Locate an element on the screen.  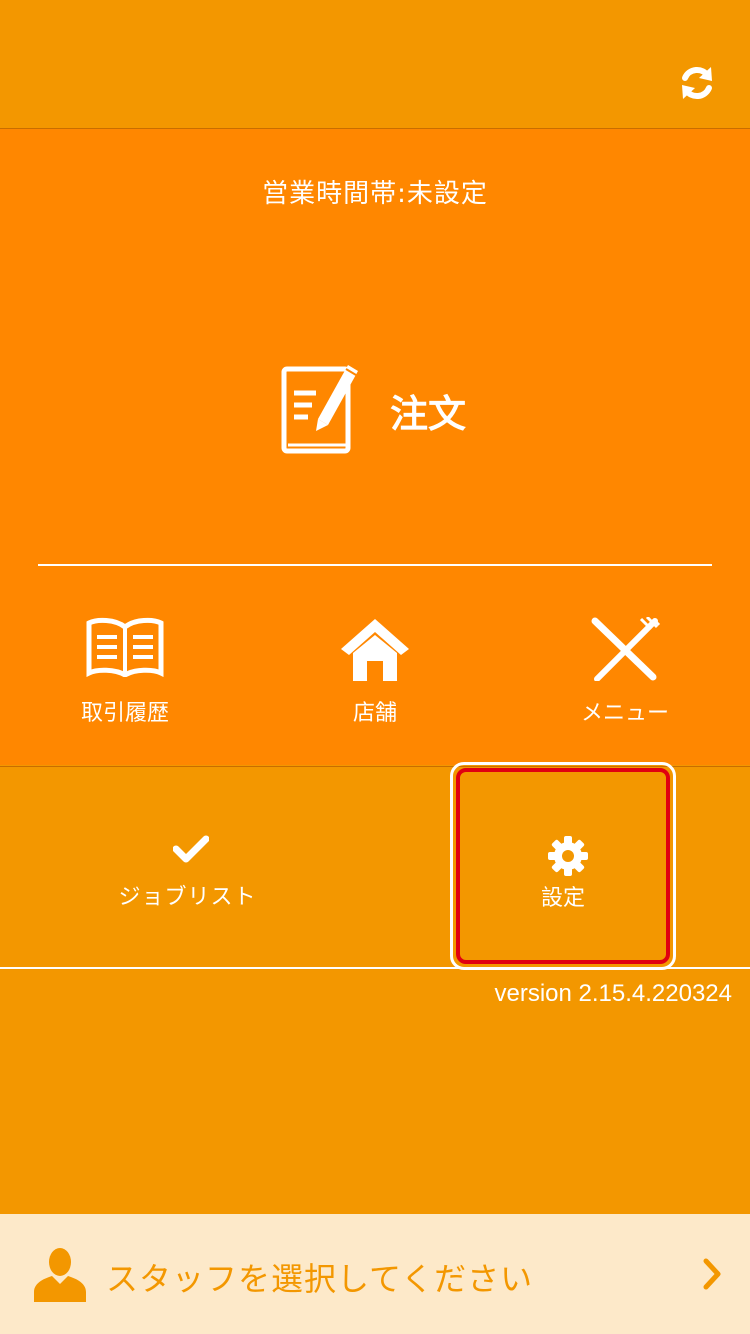
book-icon is located at coordinates (125, 647).